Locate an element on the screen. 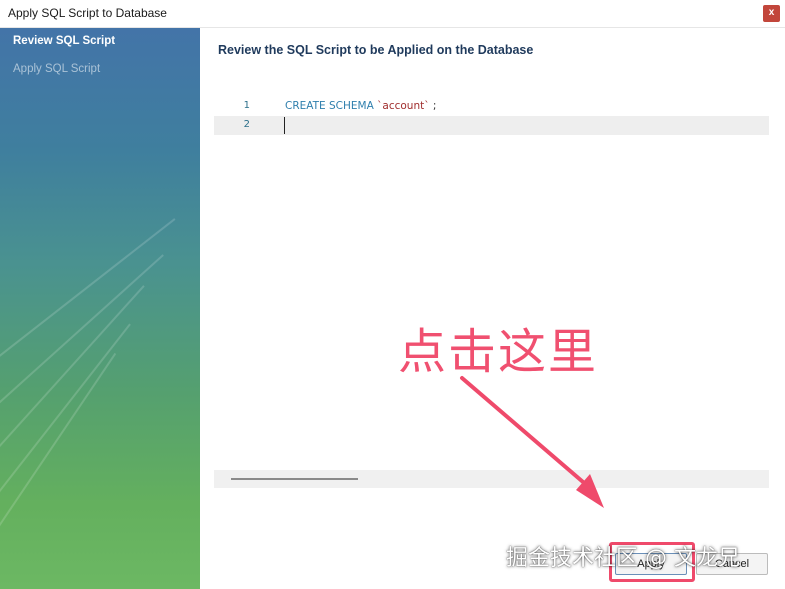  horizontal-scrollbar is located at coordinates (491, 479).